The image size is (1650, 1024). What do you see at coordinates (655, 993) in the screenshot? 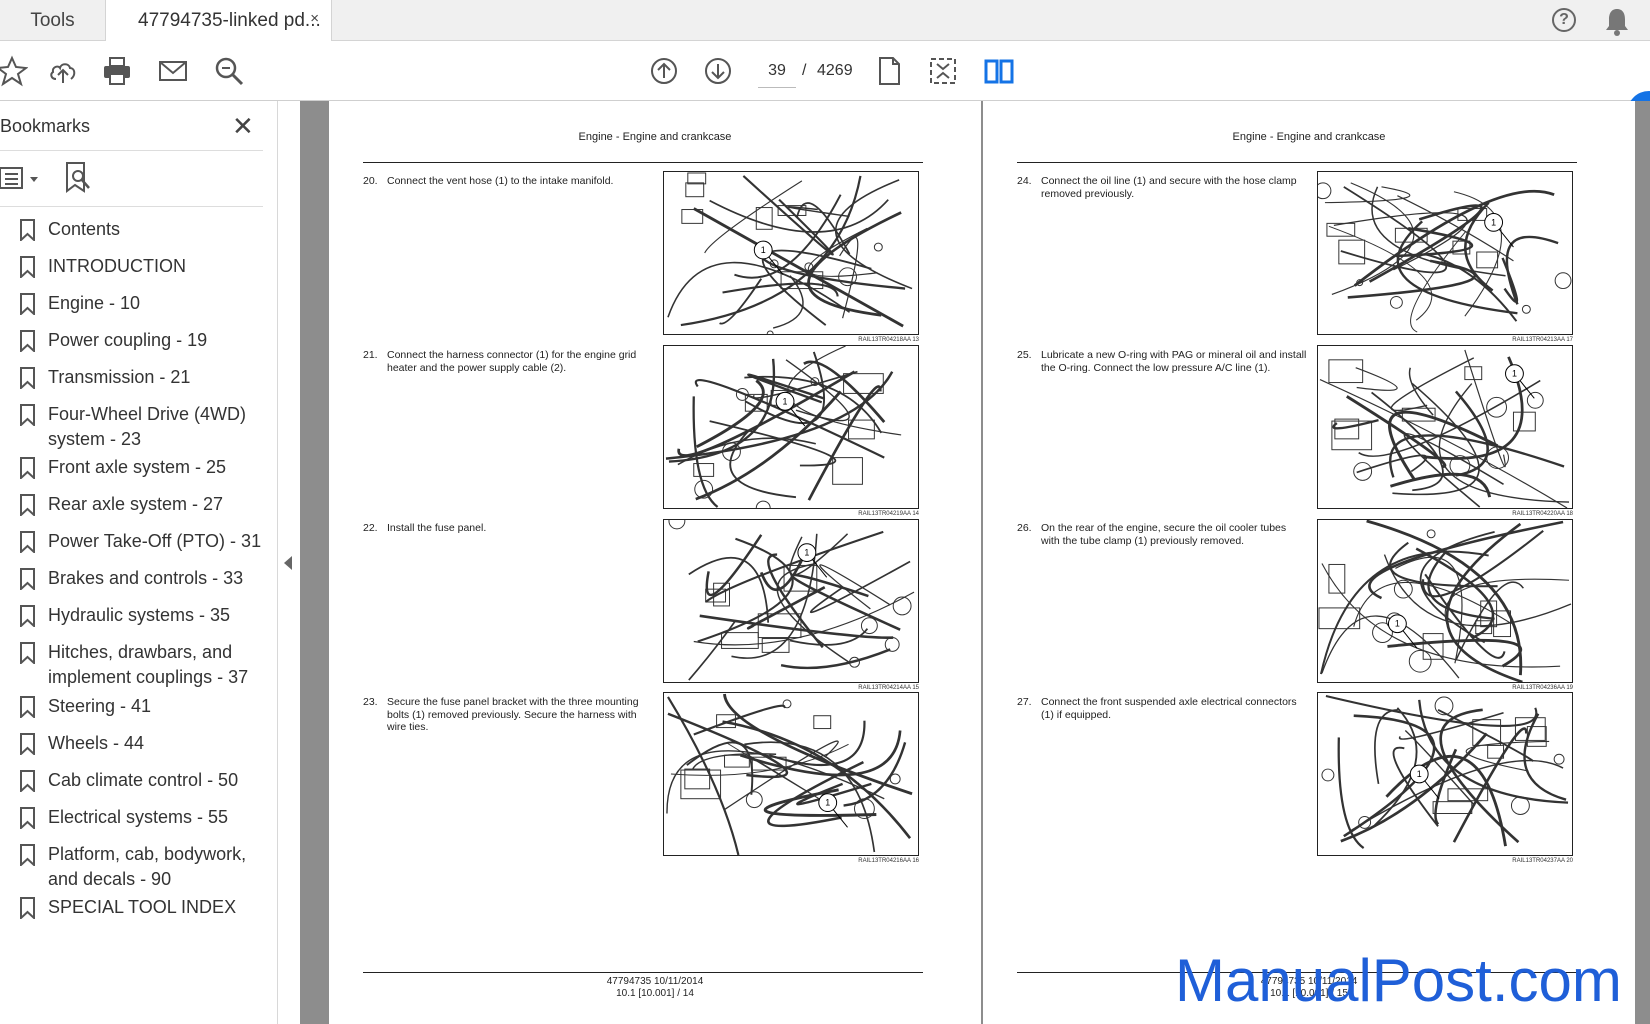
I see `footer-page-ref: 10.1 [10.001] / 14` at bounding box center [655, 993].